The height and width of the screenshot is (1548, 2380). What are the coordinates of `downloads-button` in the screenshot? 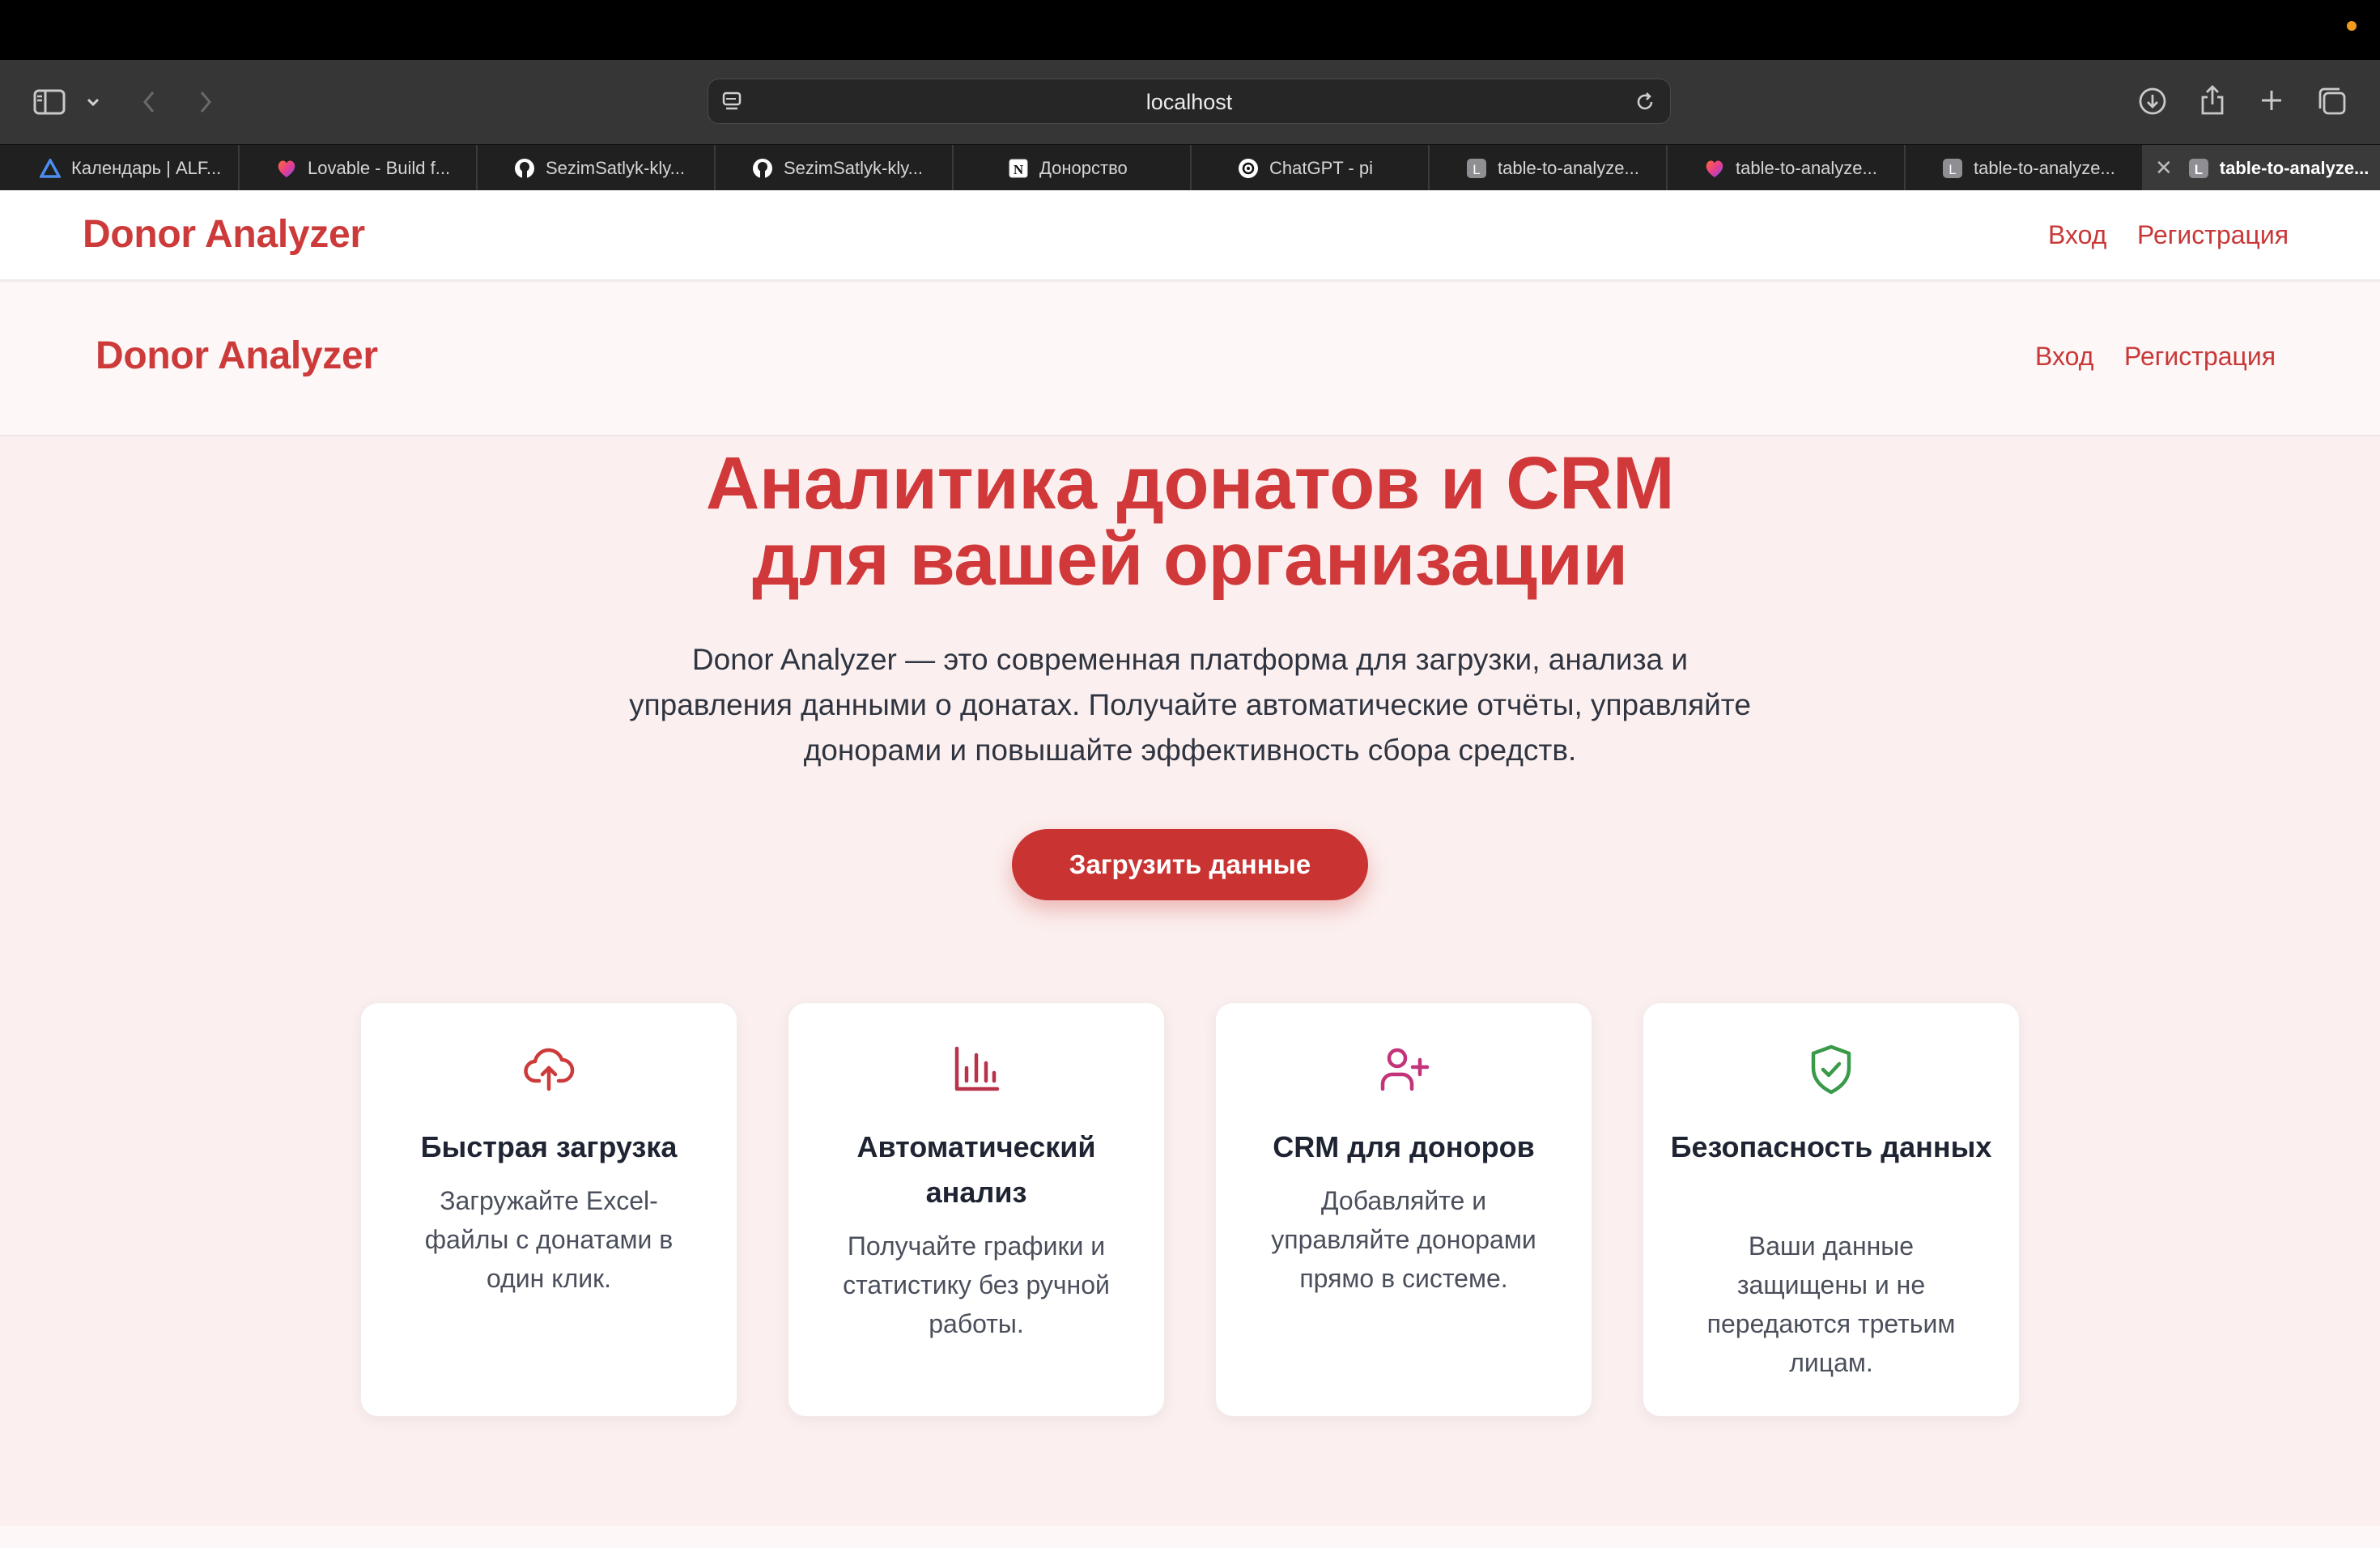 It's located at (2152, 101).